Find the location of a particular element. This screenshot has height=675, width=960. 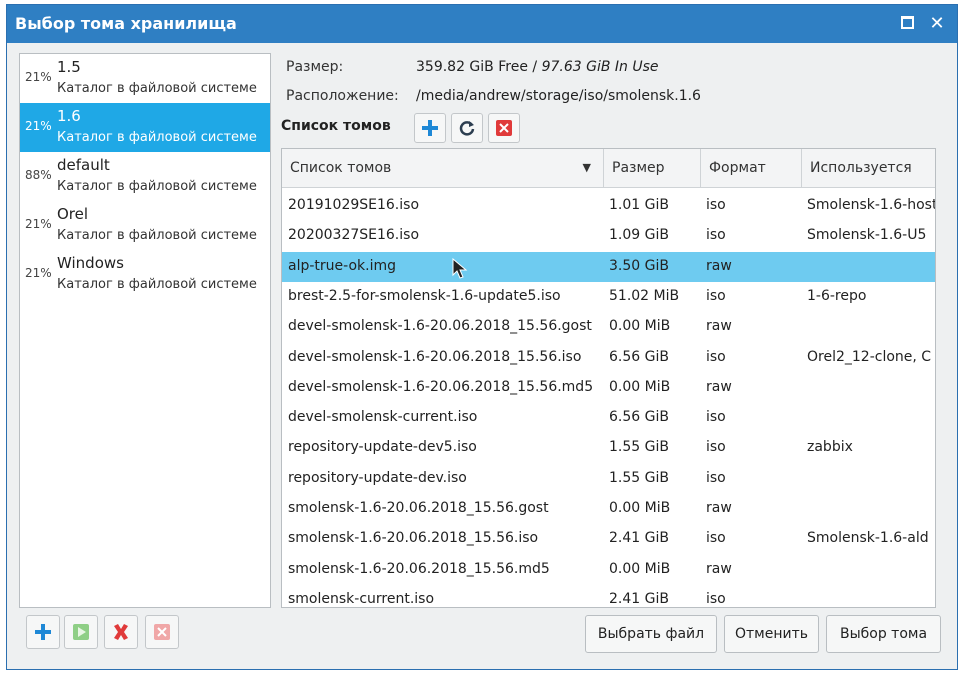

pool-item: 21% Windows Каталог в файловой системе is located at coordinates (145, 274).